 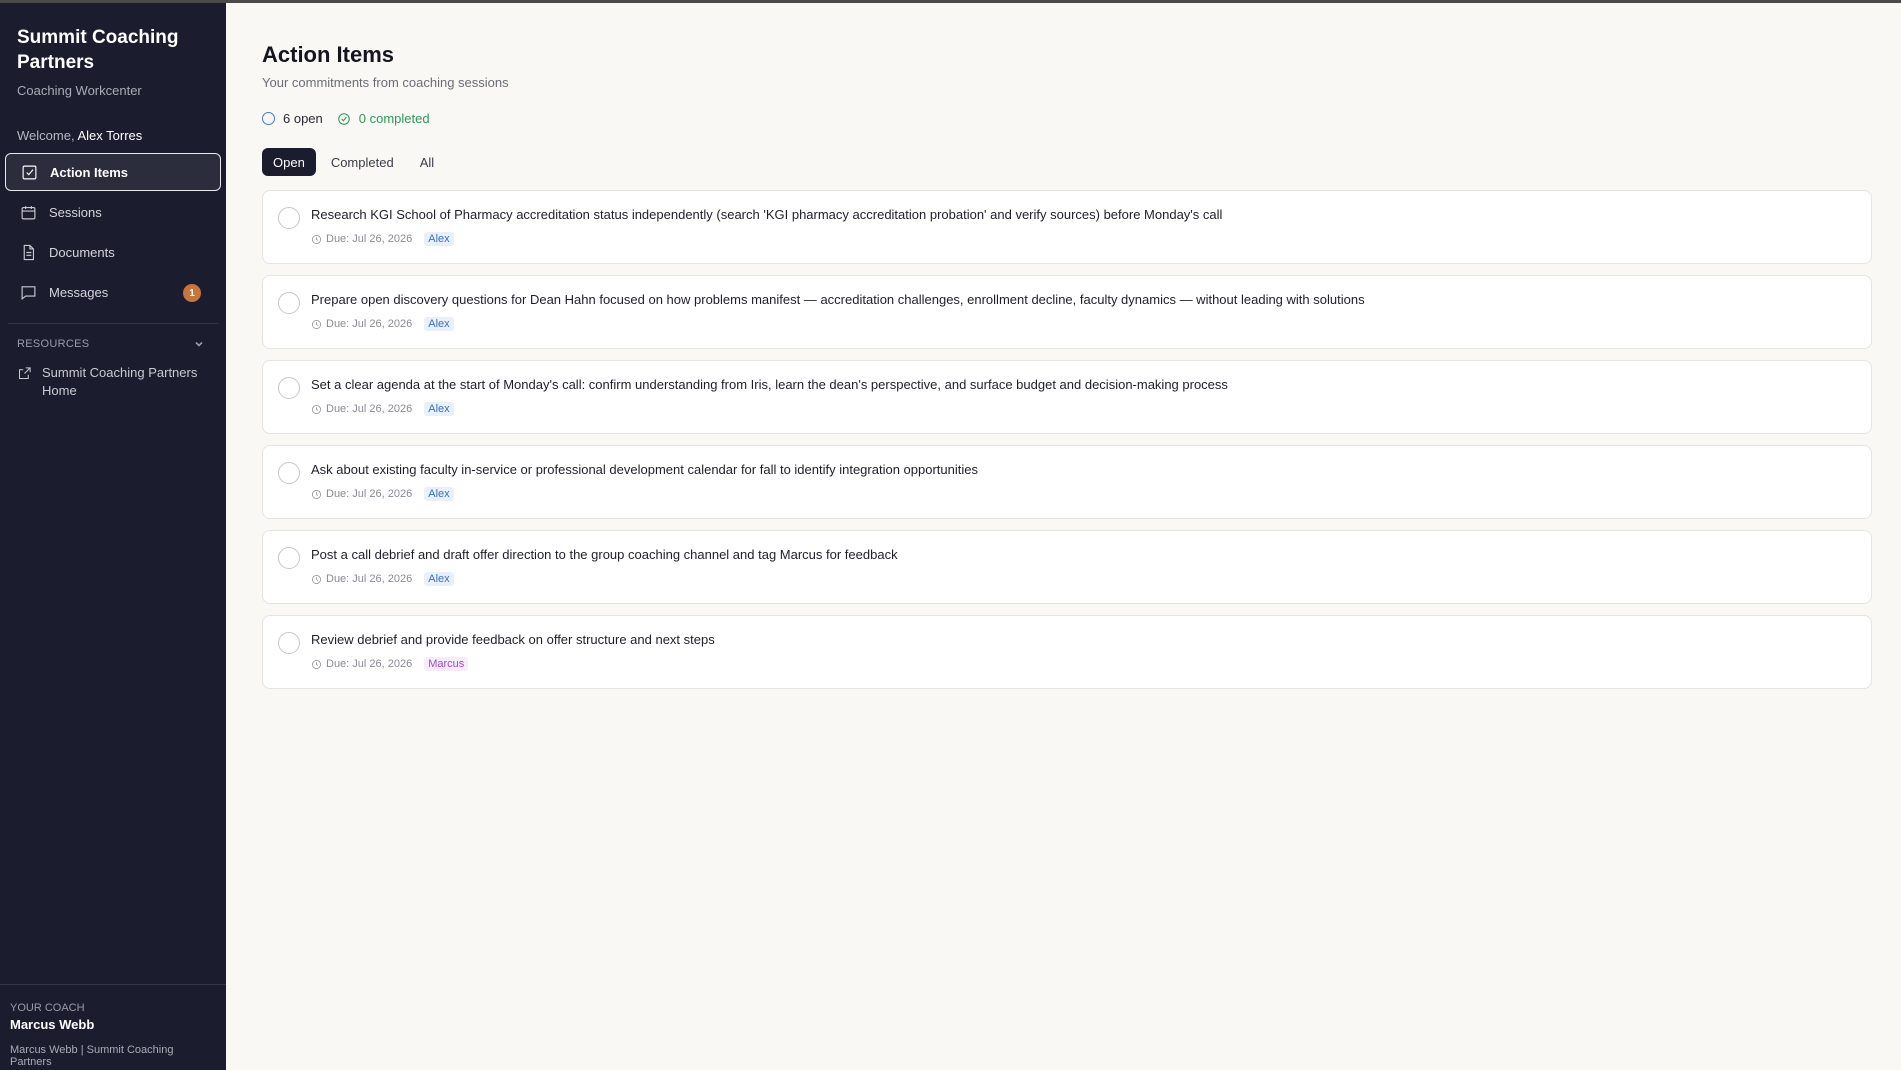 What do you see at coordinates (950, 1) in the screenshot?
I see `window-top-border` at bounding box center [950, 1].